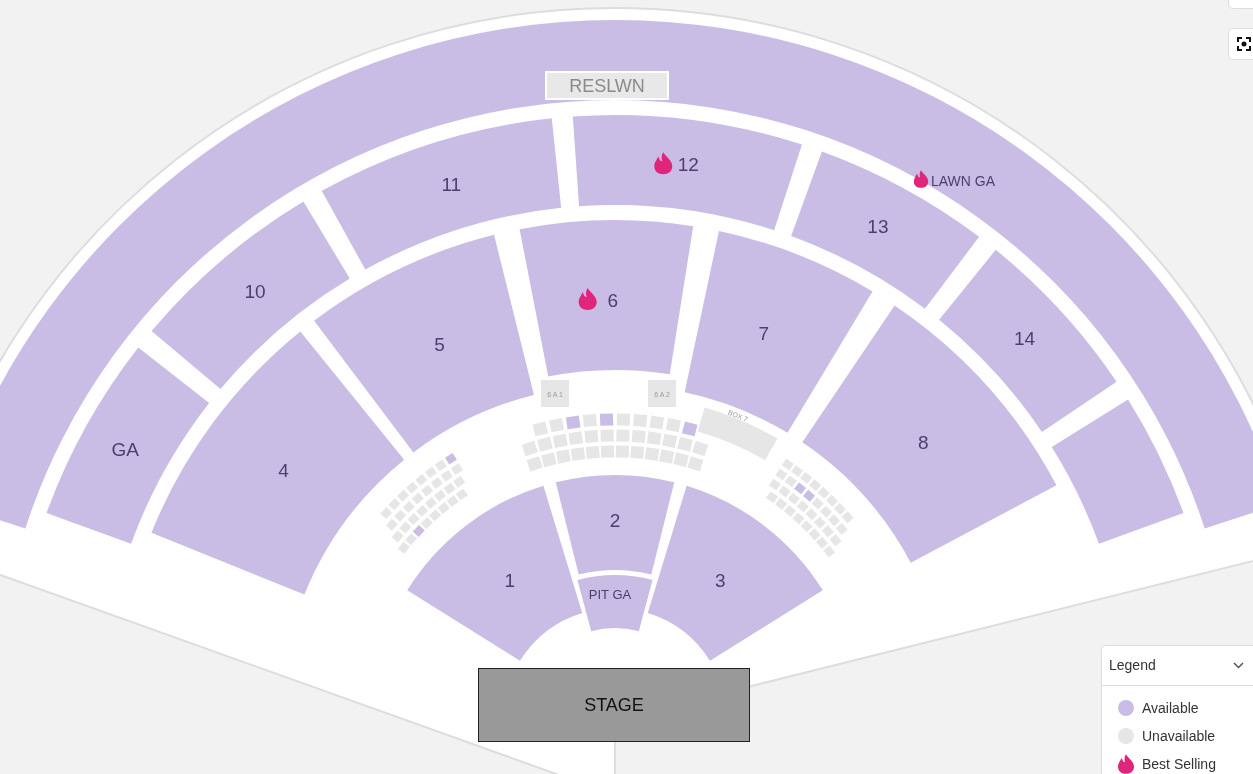  Describe the element at coordinates (688, 165) in the screenshot. I see `section-label: 12` at that location.